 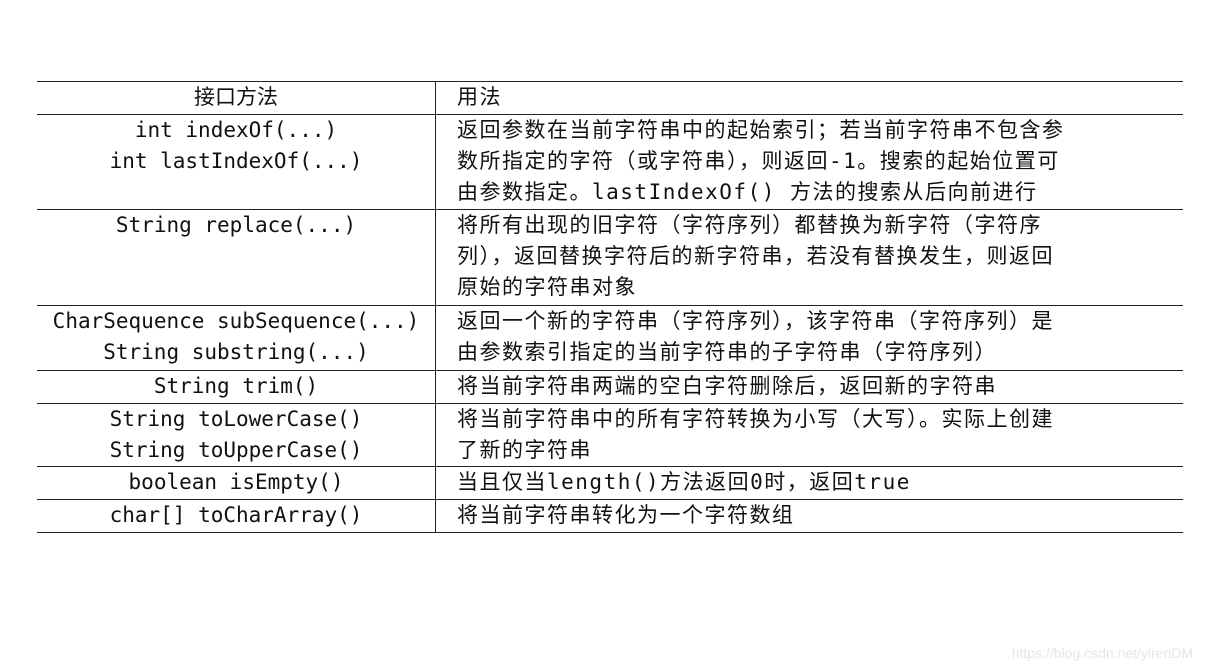 What do you see at coordinates (1102, 653) in the screenshot?
I see `watermark: https://blog.csdn.net/yirenDM` at bounding box center [1102, 653].